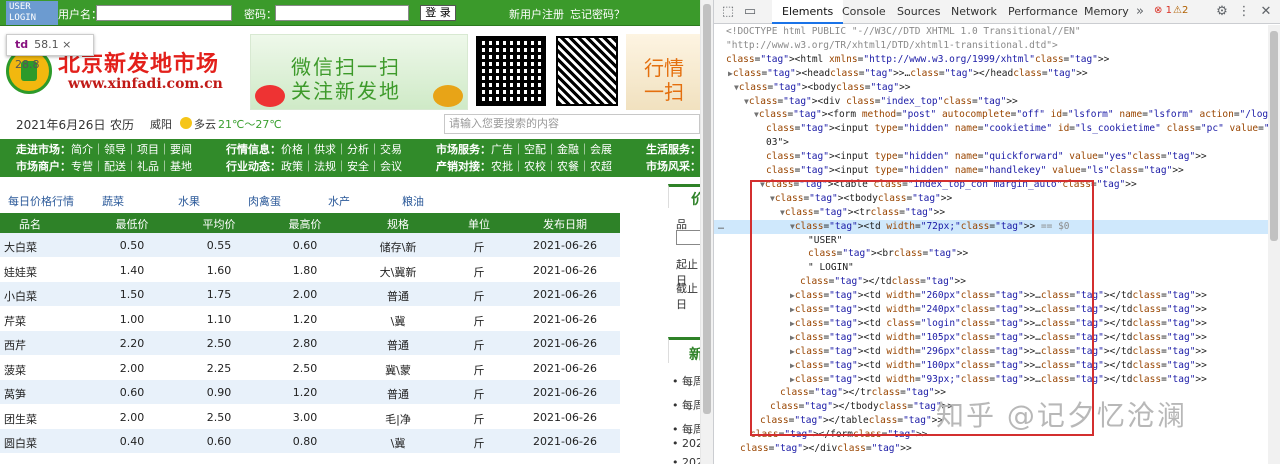 The height and width of the screenshot is (464, 1280). Describe the element at coordinates (991, 268) in the screenshot. I see `dom-node: " LOGIN"` at that location.